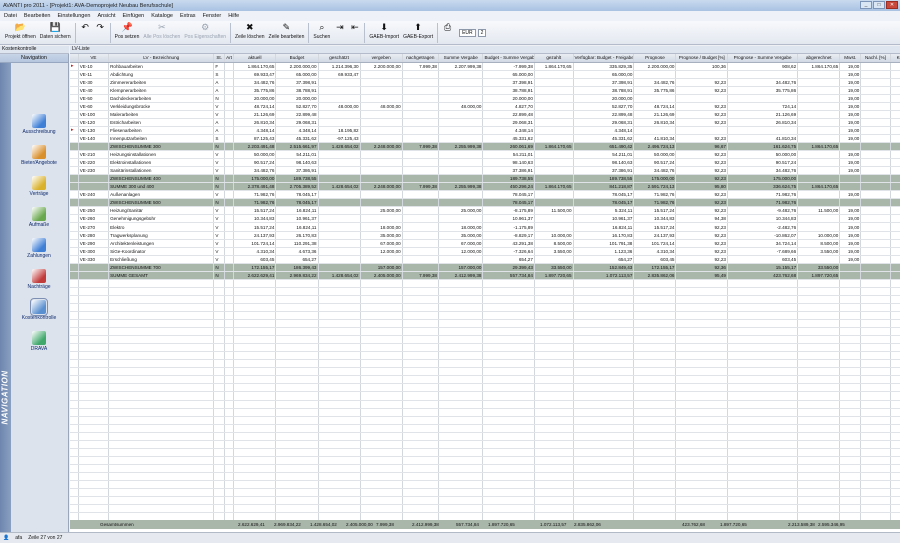 Image resolution: width=900 pixels, height=543 pixels. I want to click on cell-verfügbar-budget-freigabe: 22.899,48, so click(604, 114).